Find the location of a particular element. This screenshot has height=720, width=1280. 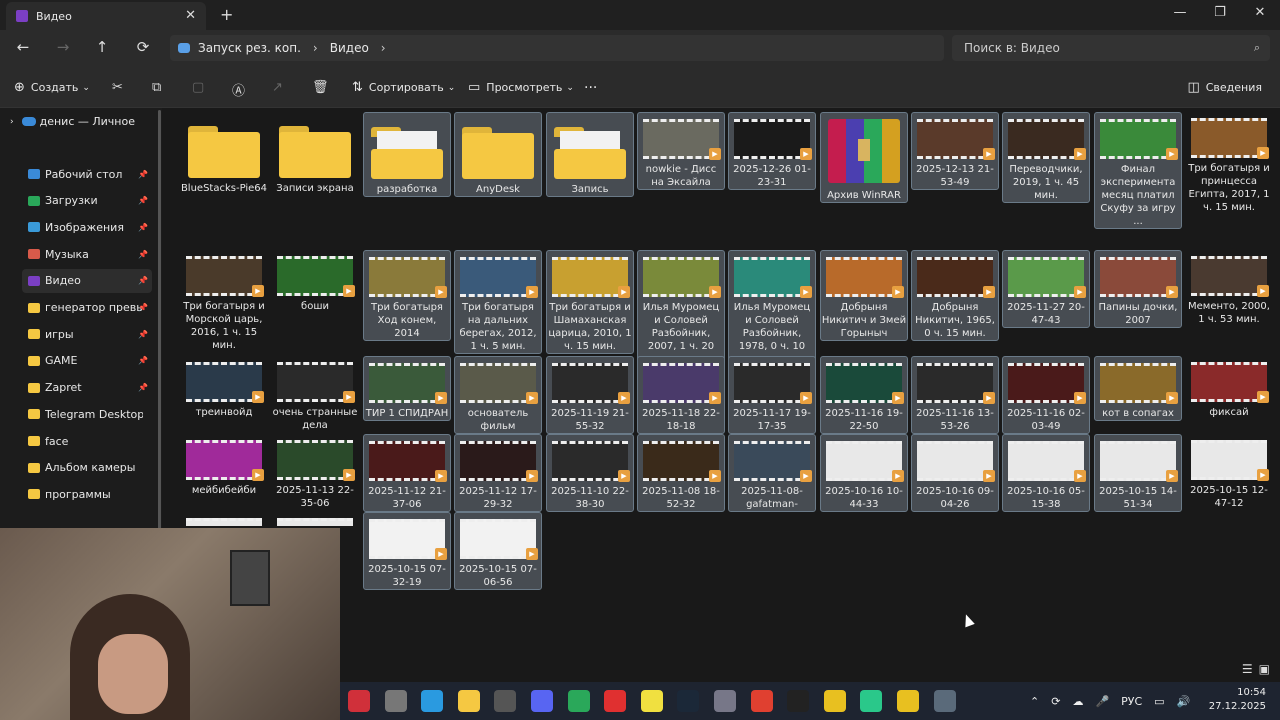

telegram-taskbar-icon is located at coordinates (432, 701).